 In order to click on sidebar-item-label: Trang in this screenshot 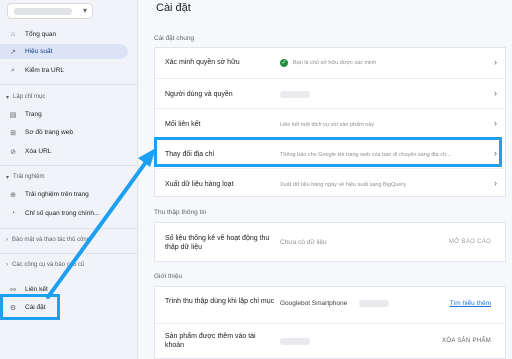, I will do `click(33, 114)`.